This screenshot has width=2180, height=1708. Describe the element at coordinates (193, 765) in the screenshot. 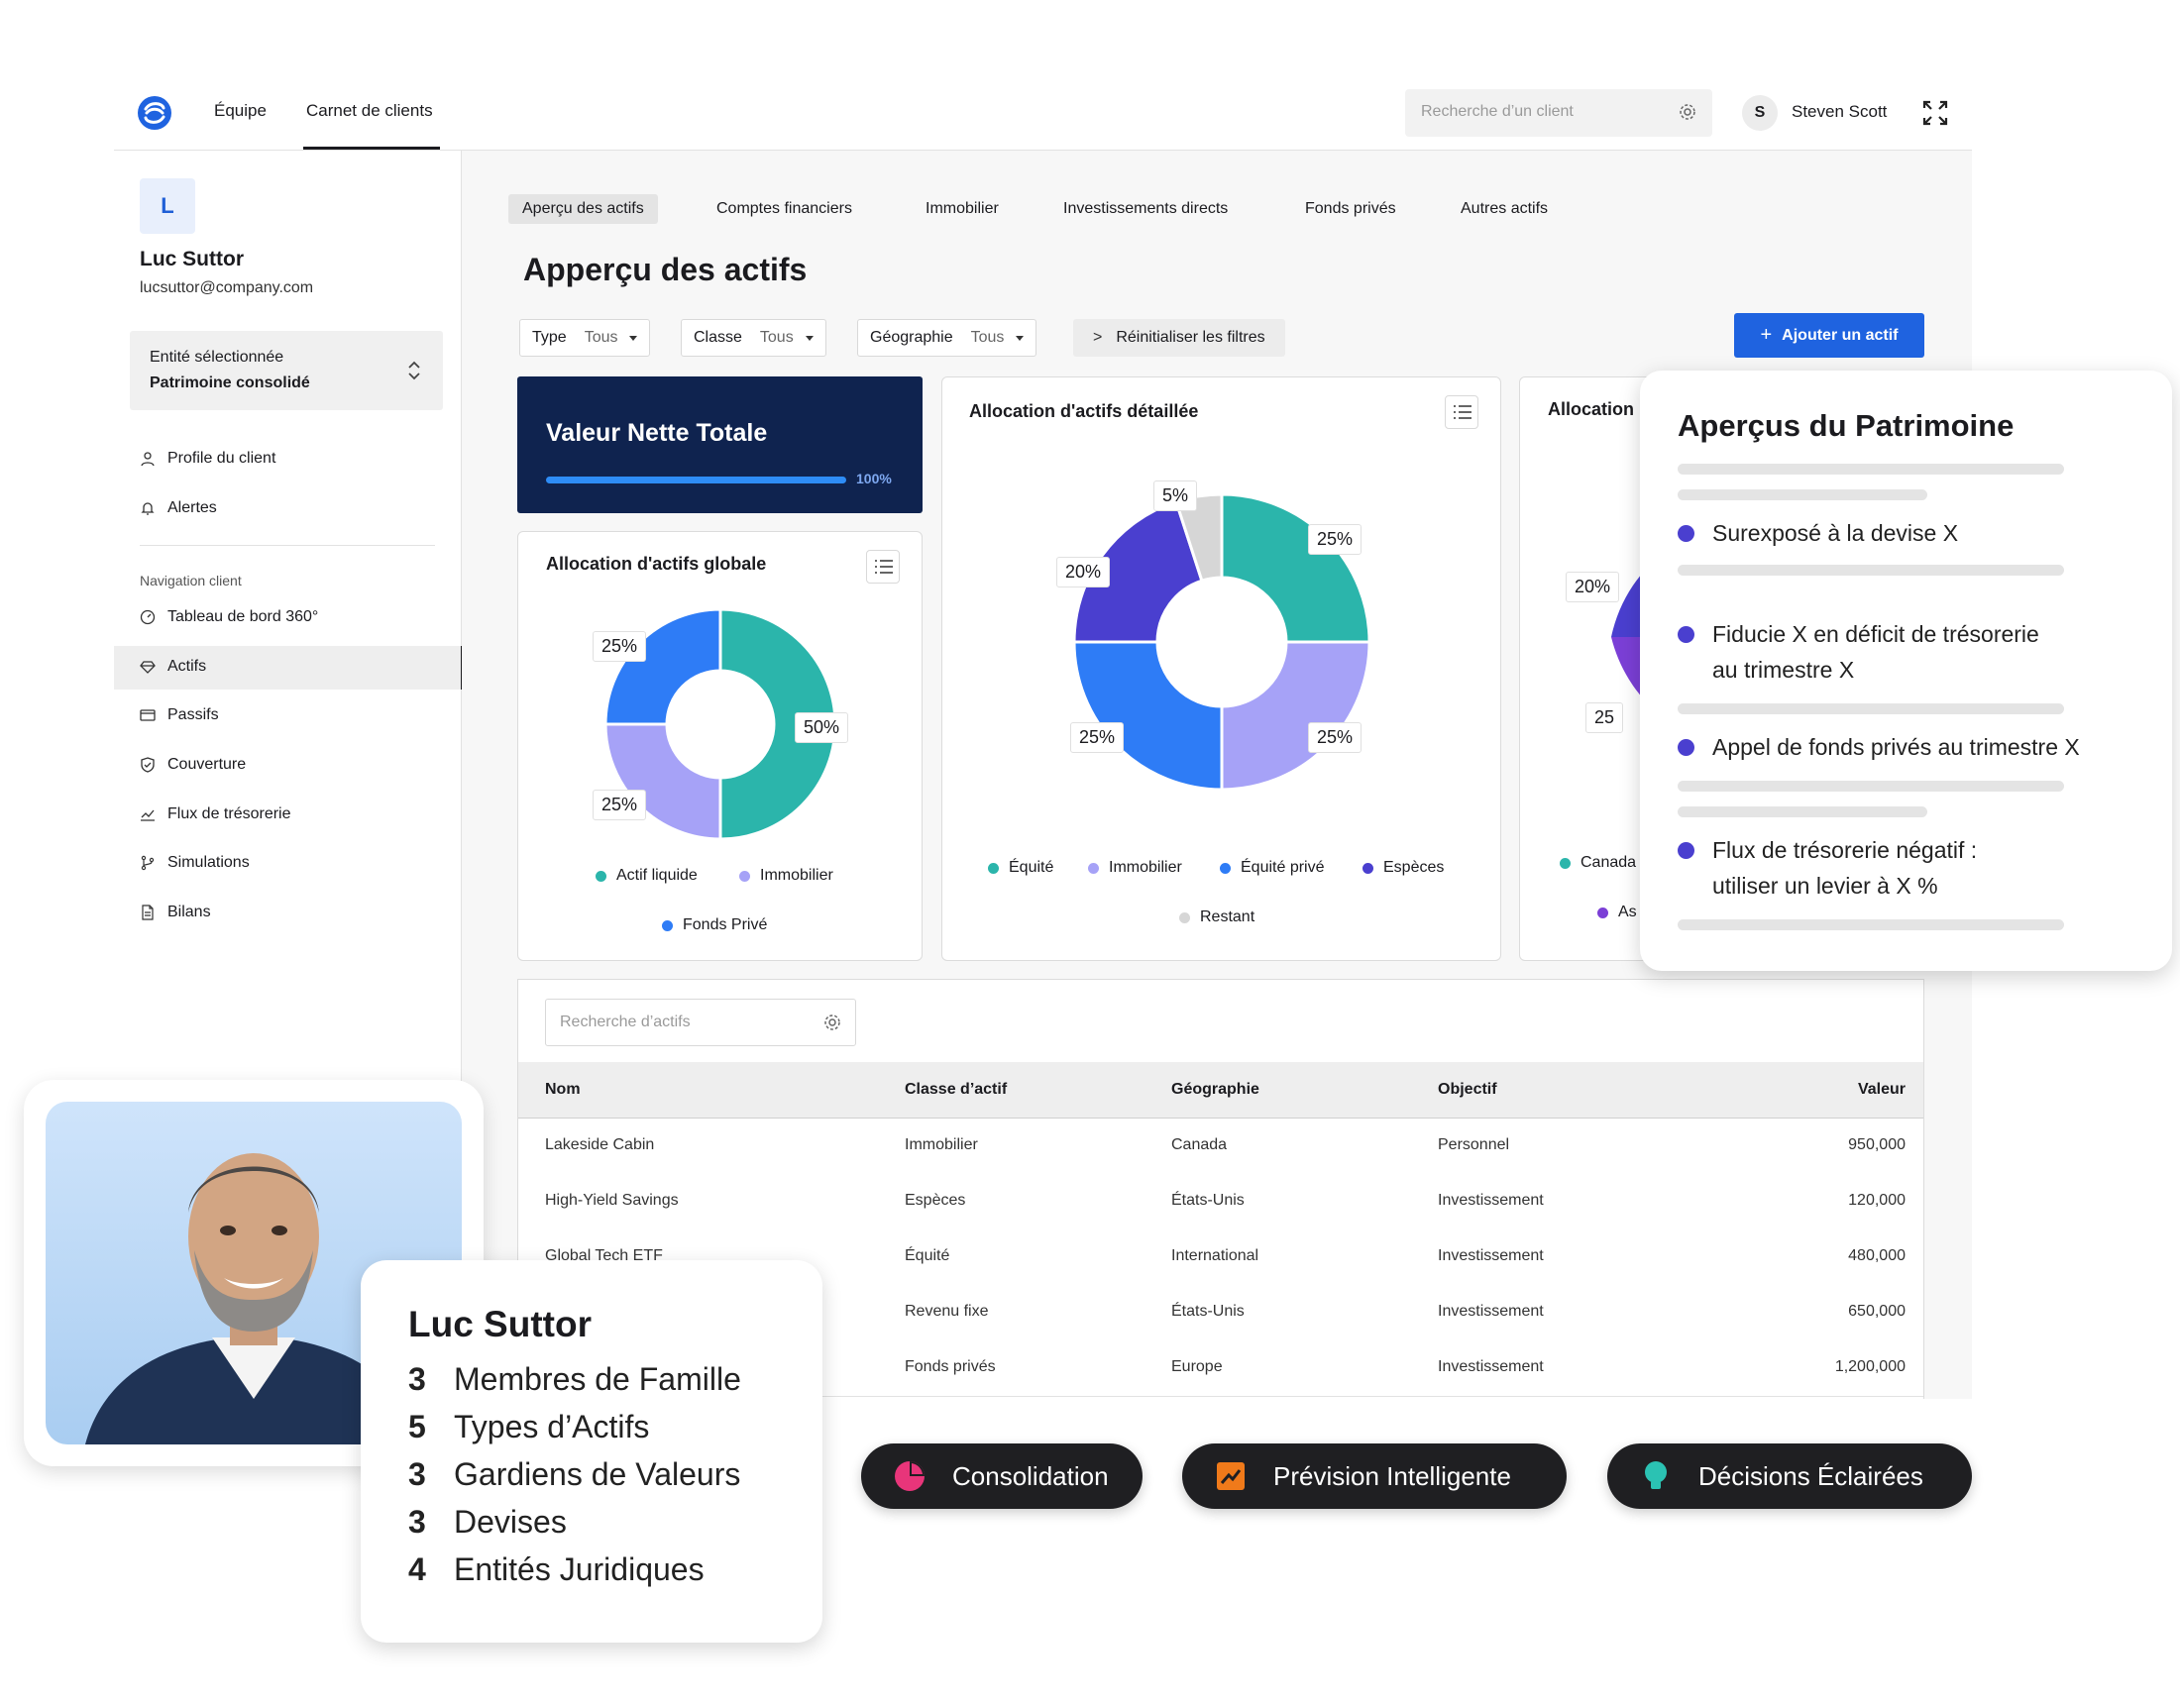

I see `sidebar-item-couverture: Couverture` at that location.